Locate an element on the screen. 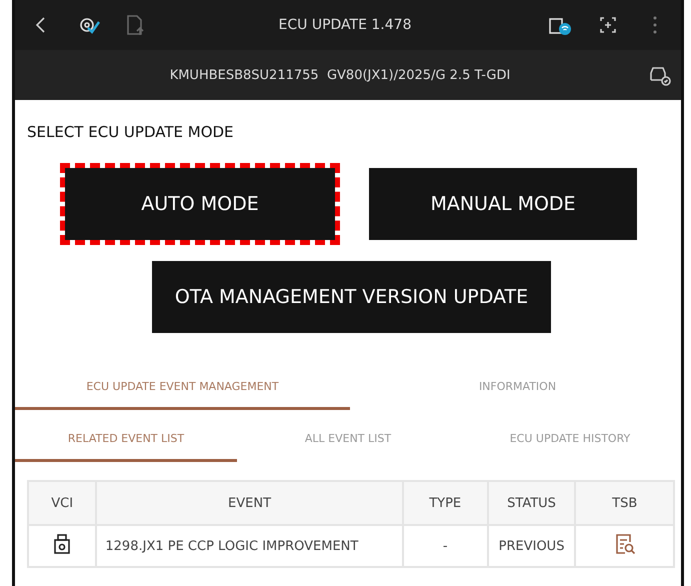 This screenshot has height=586, width=691. column-header: TYPE is located at coordinates (445, 503).